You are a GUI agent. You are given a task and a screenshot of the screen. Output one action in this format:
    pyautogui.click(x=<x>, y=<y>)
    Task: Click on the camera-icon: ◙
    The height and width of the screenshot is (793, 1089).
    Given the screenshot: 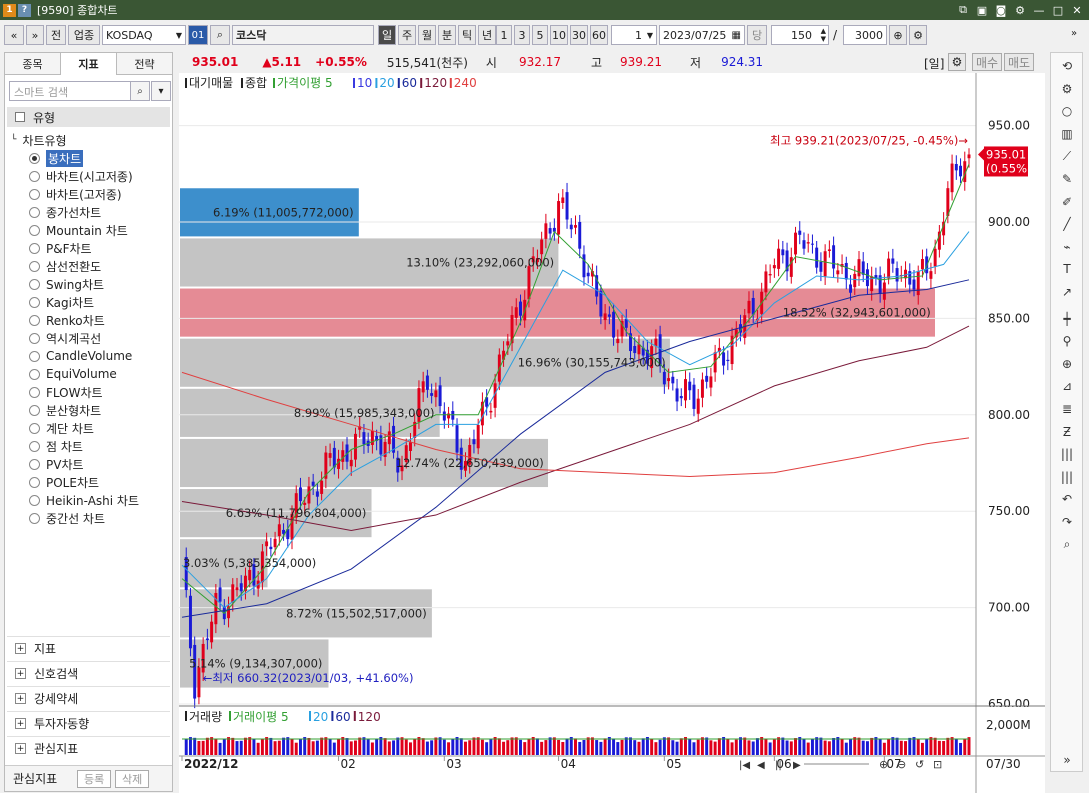 What is the action you would take?
    pyautogui.click(x=1001, y=10)
    